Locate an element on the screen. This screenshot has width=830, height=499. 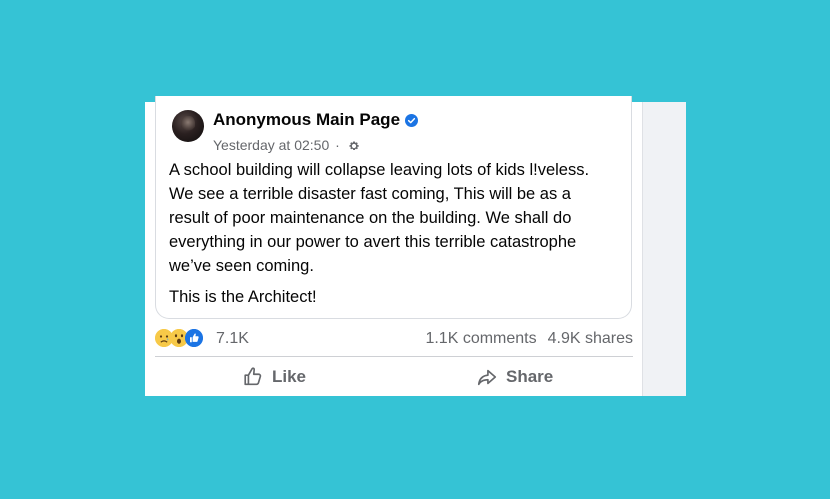
share-label: Share is located at coordinates (530, 376).